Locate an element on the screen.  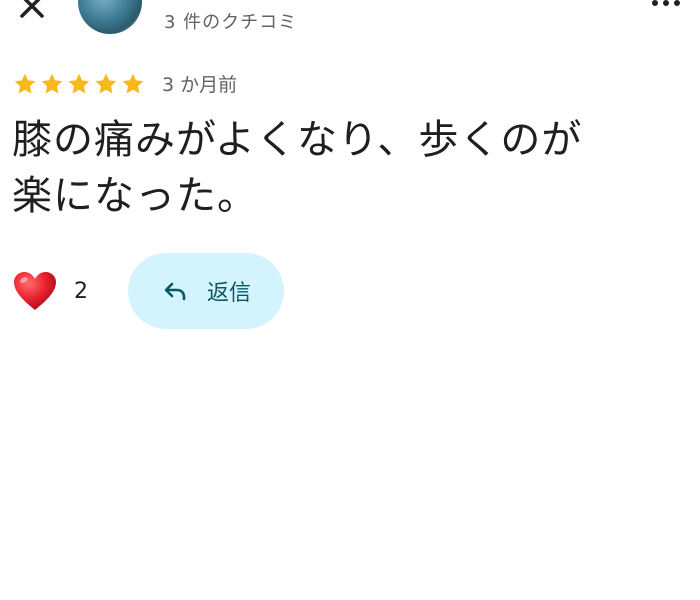
close-icon is located at coordinates (32, 9).